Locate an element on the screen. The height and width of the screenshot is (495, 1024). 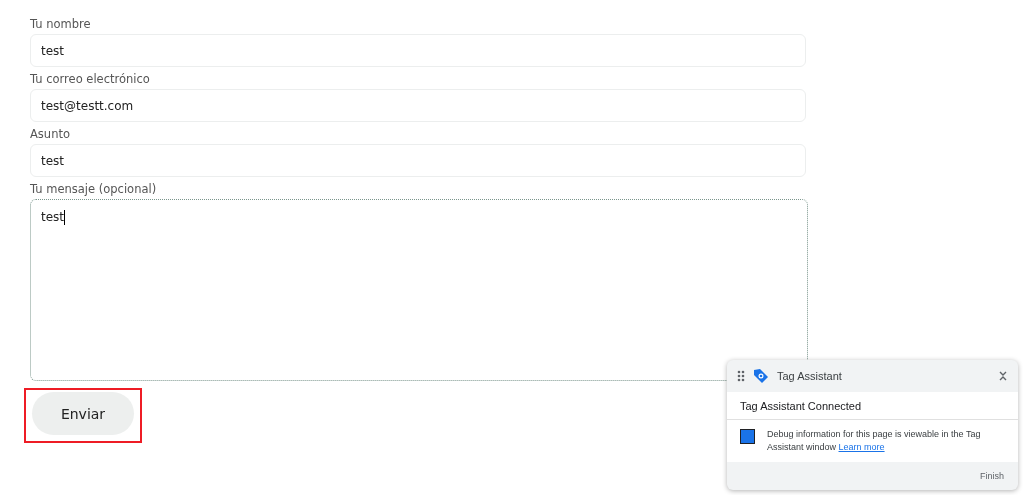
field-label: Tu nombre is located at coordinates (61, 24).